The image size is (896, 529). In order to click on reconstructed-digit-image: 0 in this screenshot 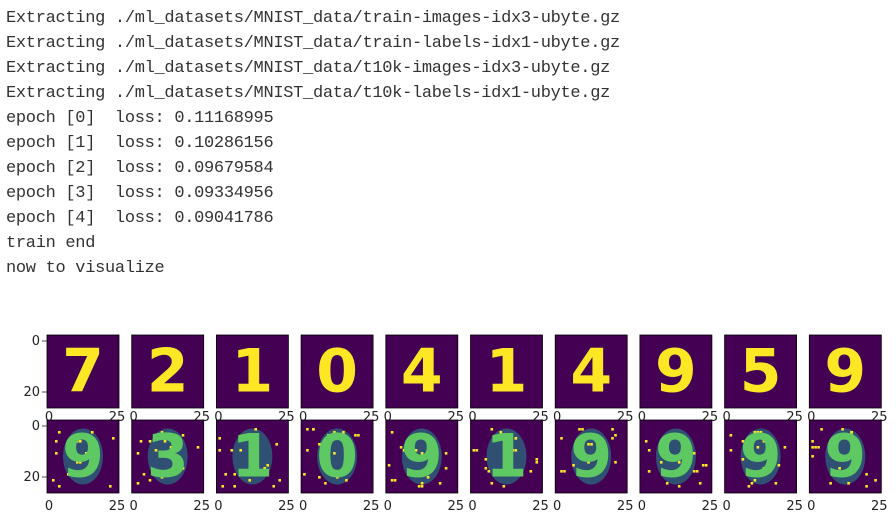, I will do `click(337, 456)`.